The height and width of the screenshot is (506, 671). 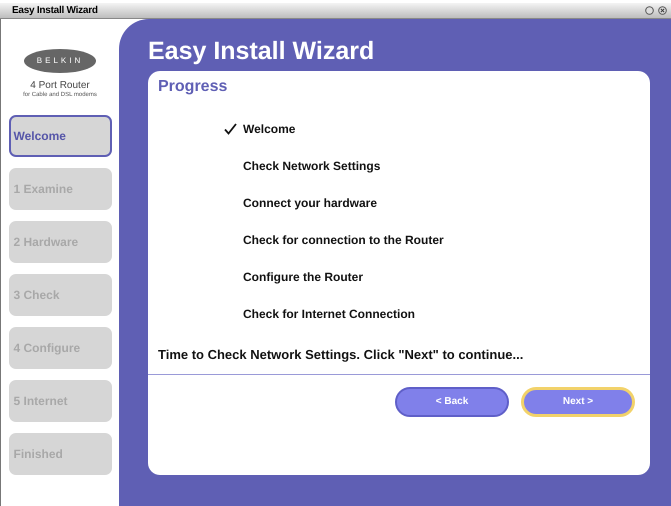 What do you see at coordinates (662, 10) in the screenshot?
I see `close-icon` at bounding box center [662, 10].